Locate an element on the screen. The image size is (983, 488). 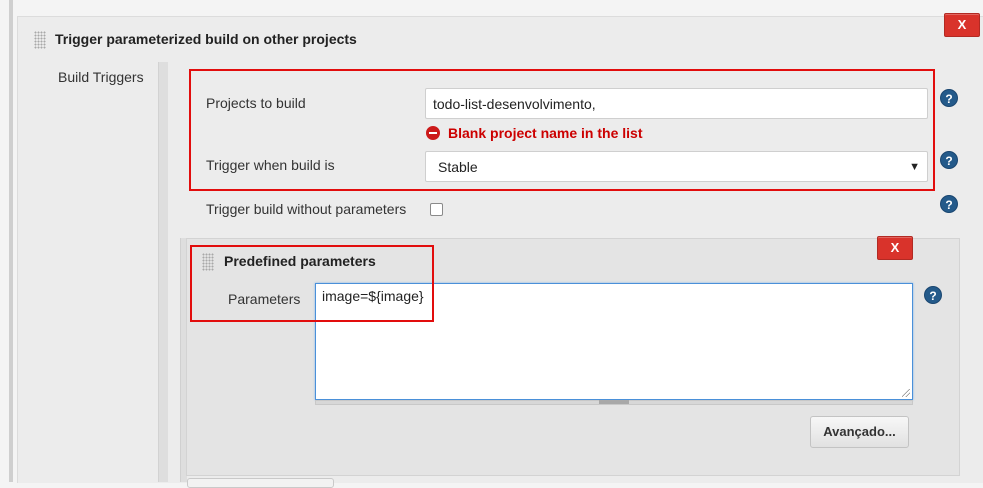
resize-handle-icon is located at coordinates (906, 393).